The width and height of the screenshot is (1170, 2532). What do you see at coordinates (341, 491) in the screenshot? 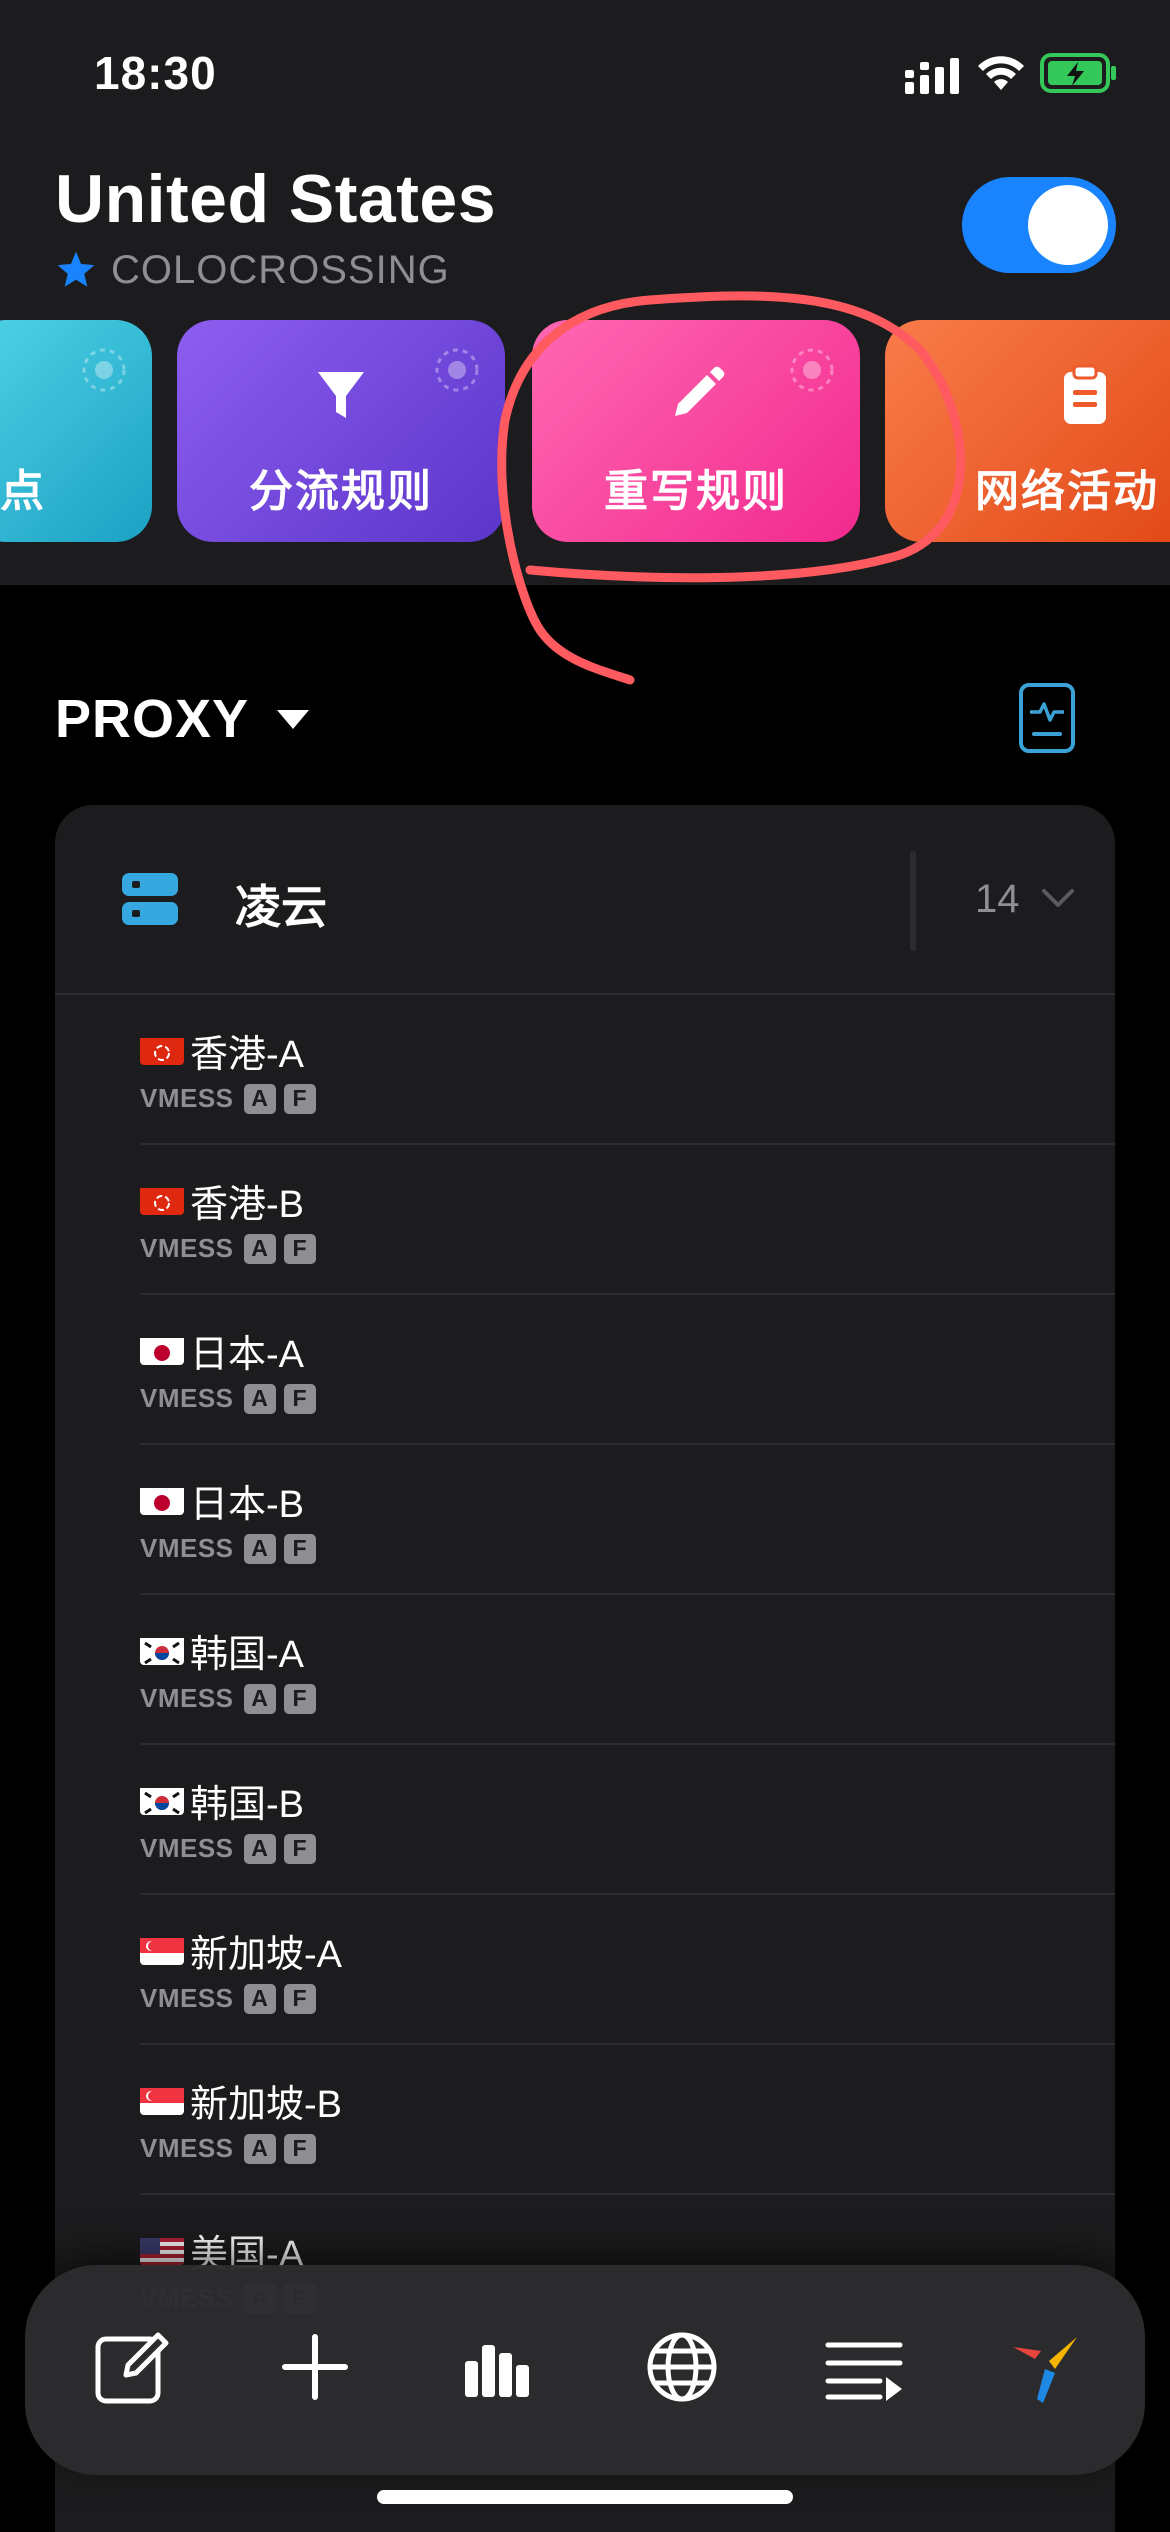
I see `card-label: 分流规则` at bounding box center [341, 491].